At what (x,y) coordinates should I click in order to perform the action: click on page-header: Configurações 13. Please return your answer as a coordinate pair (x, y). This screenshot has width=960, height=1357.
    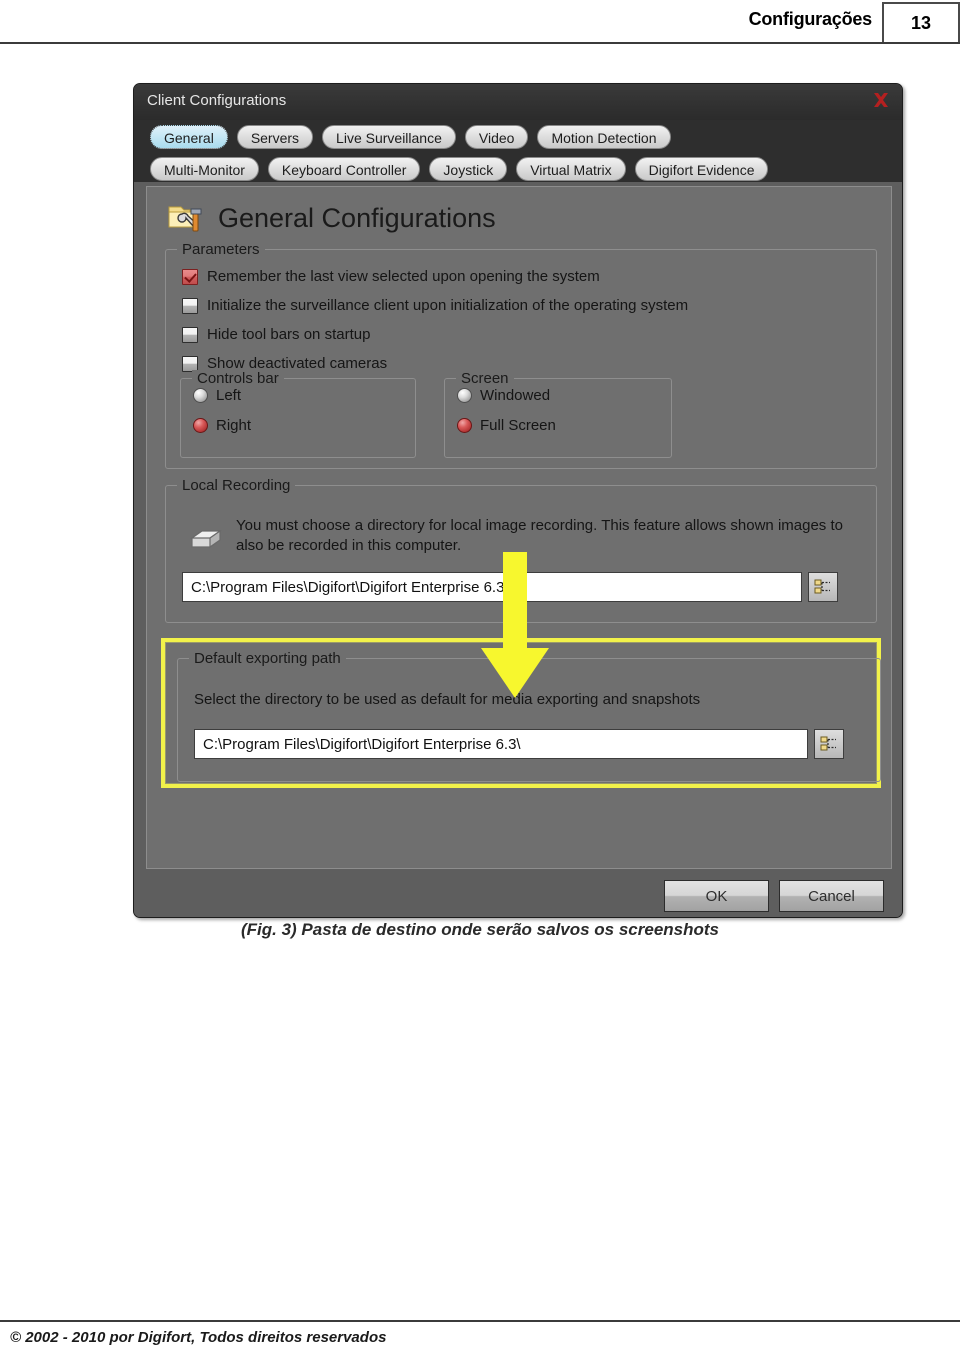
    Looking at the image, I should click on (480, 25).